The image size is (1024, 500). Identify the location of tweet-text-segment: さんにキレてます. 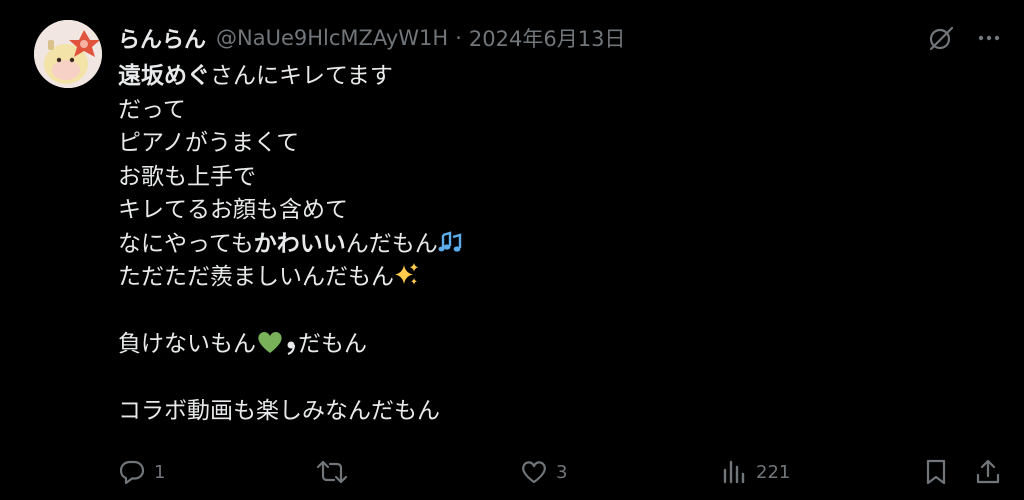
(301, 76).